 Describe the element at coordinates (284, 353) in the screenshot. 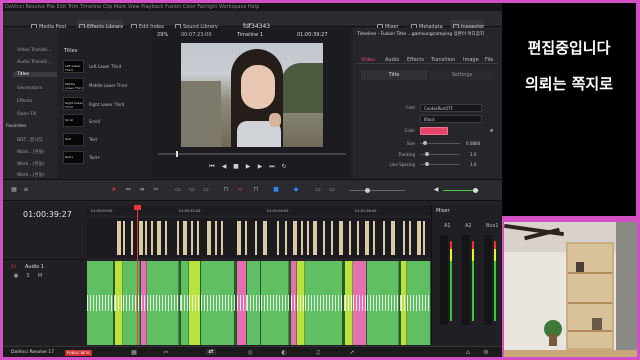

I see `color-page-icon: ◐` at that location.